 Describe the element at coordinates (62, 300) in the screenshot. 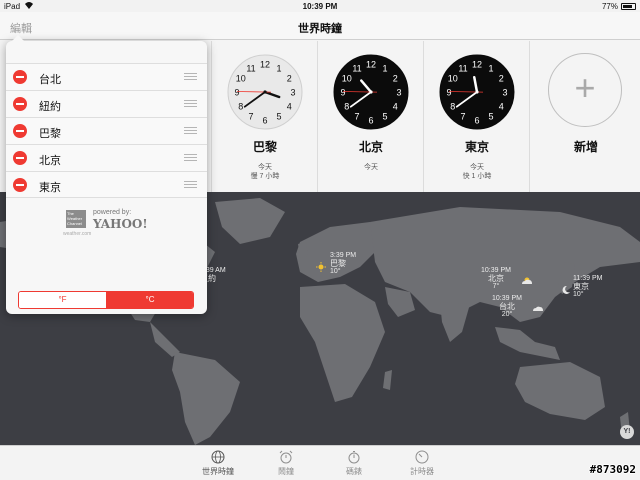

I see `fahrenheit-segment: °F` at that location.